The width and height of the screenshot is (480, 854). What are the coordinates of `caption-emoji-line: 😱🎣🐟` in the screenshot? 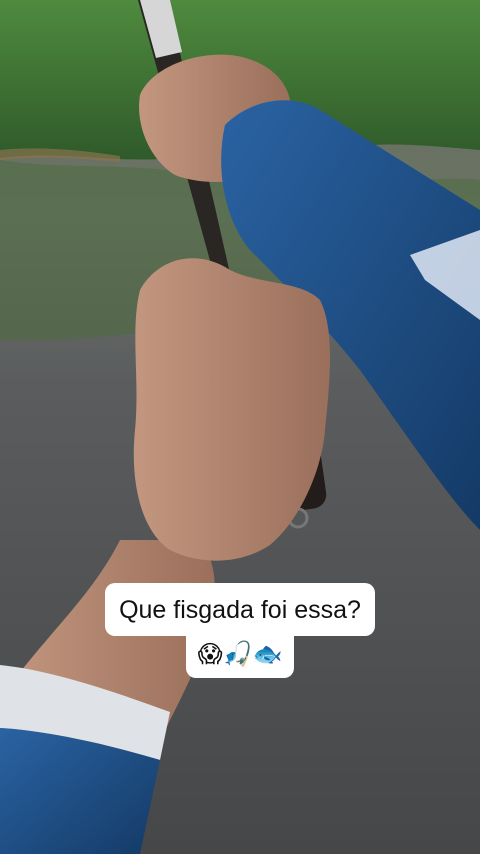 It's located at (240, 655).